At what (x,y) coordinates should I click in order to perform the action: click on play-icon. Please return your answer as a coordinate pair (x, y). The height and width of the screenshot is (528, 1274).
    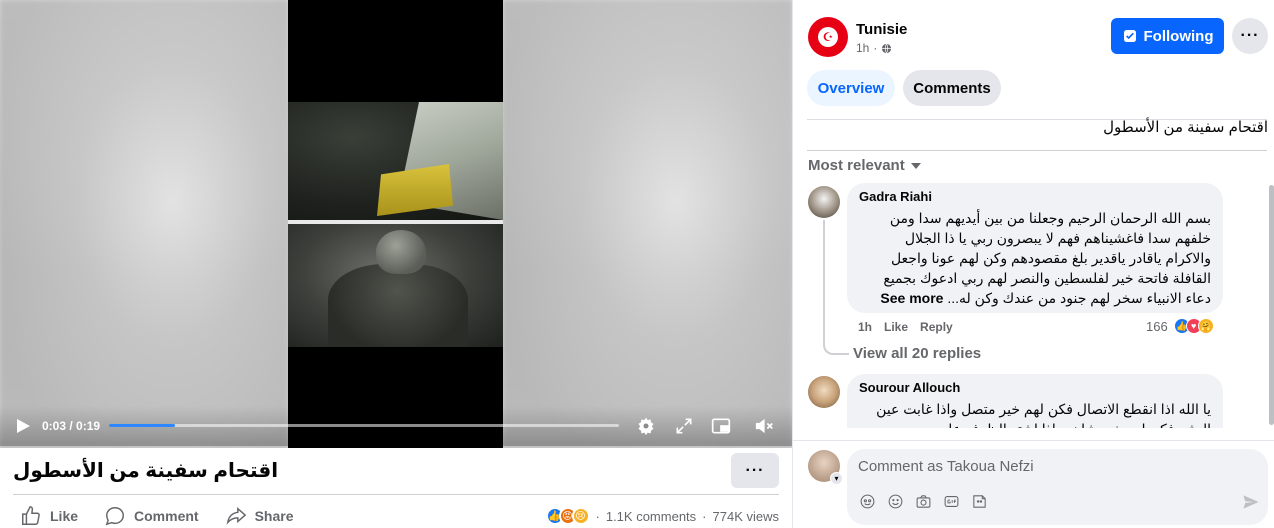
    Looking at the image, I should click on (23, 426).